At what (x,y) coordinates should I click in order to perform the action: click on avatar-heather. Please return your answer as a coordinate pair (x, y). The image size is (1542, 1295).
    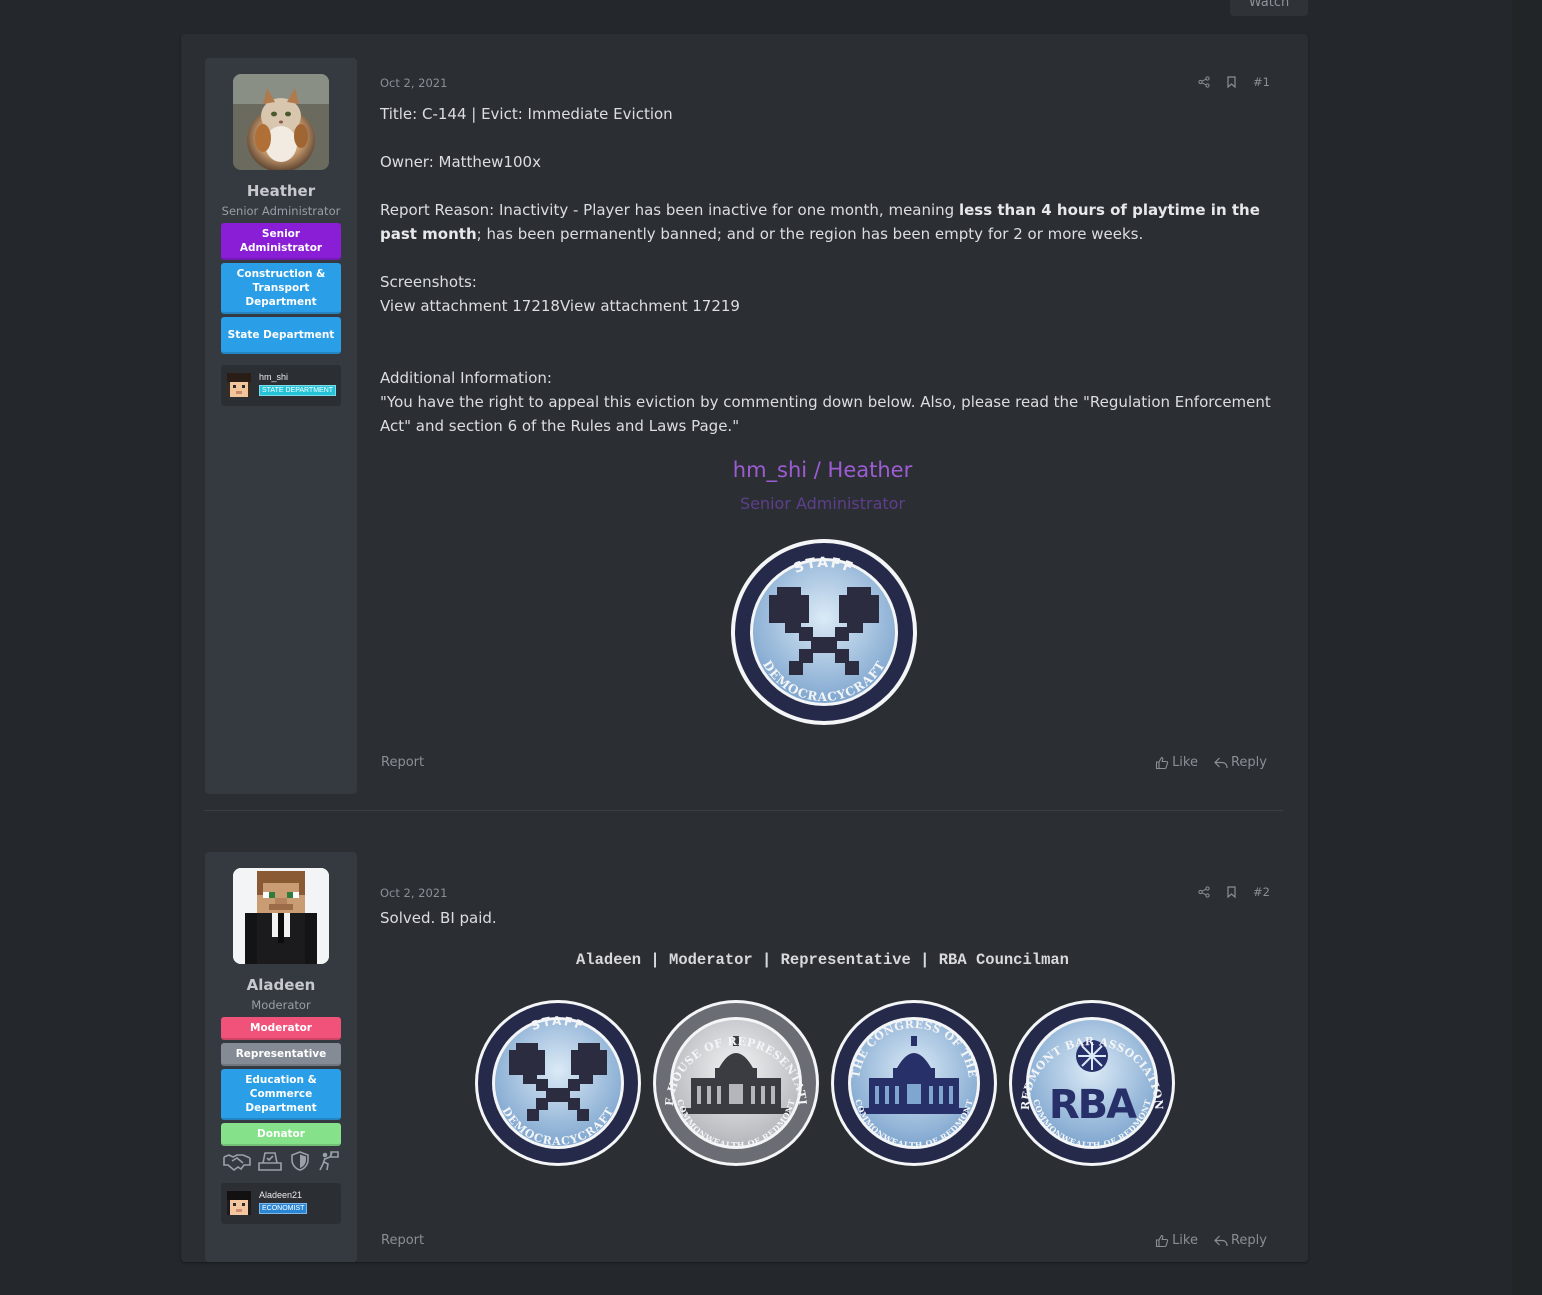
    Looking at the image, I should click on (281, 122).